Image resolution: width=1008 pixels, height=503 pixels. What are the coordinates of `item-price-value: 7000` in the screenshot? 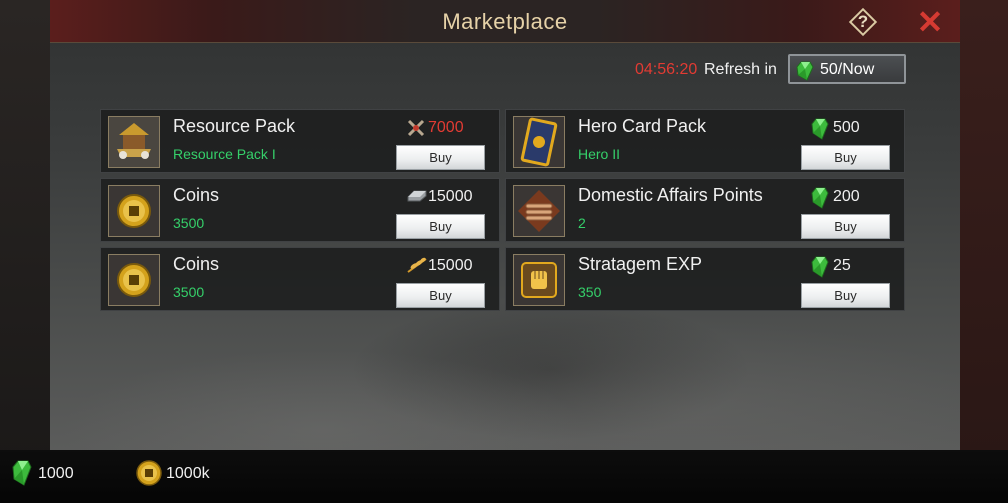 It's located at (446, 127).